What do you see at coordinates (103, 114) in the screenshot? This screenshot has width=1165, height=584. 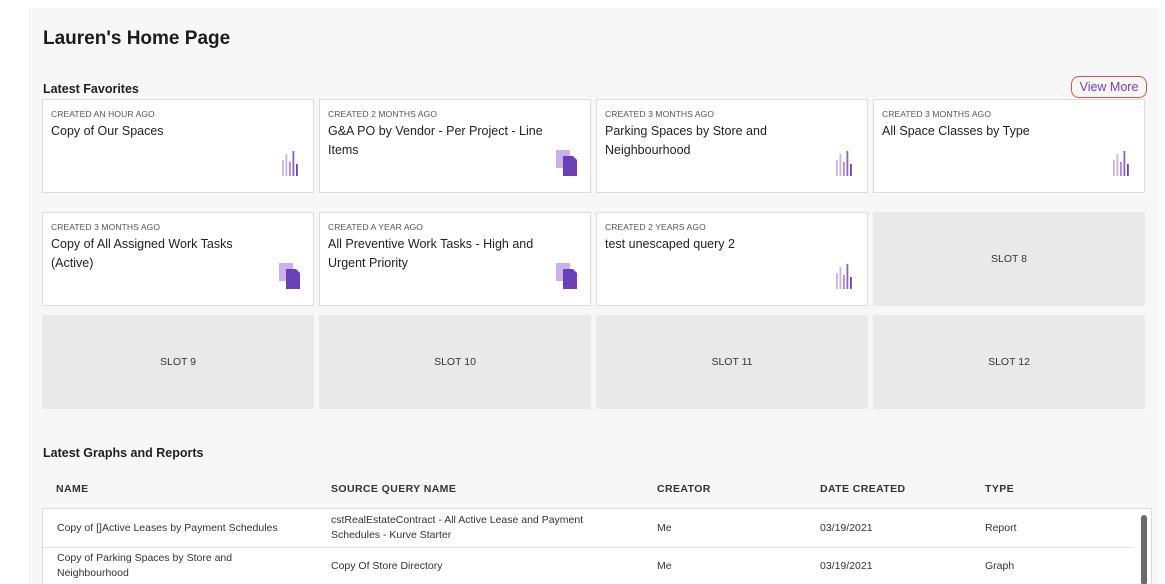 I see `favorite-created: CREATED AN HOUR AGO` at bounding box center [103, 114].